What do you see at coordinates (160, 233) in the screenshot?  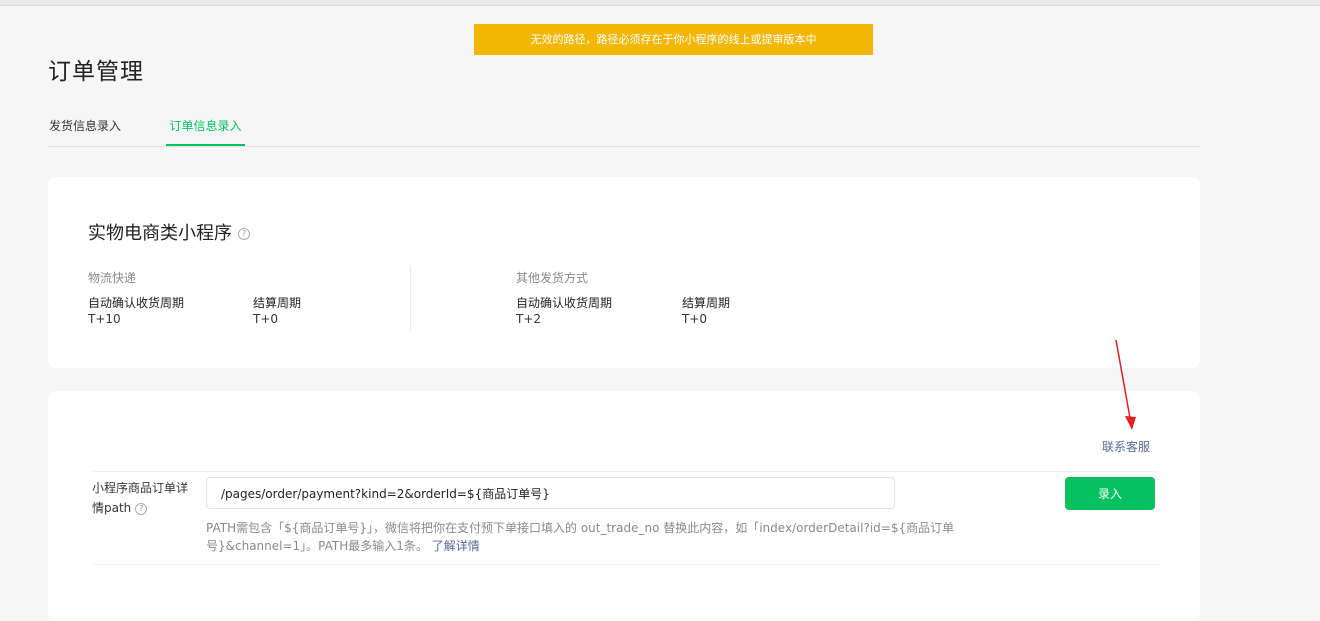 I see `card-title-text: 实物电商类小程序` at bounding box center [160, 233].